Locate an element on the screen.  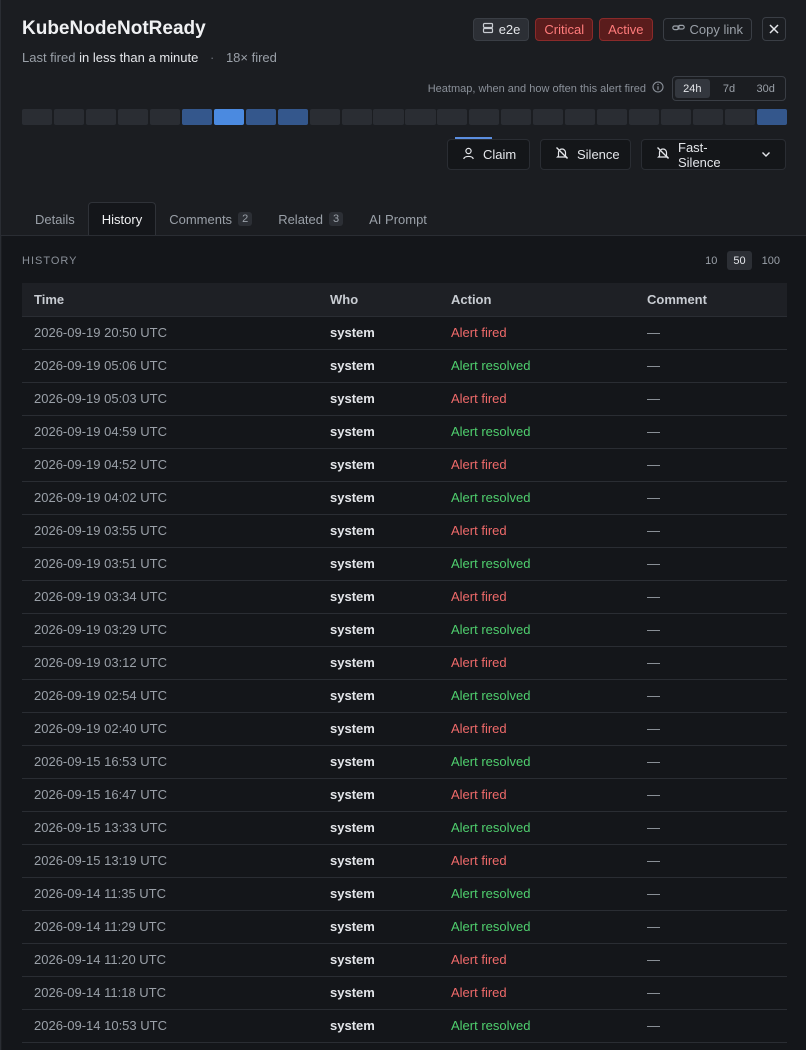
page-size-50: 50 is located at coordinates (739, 260).